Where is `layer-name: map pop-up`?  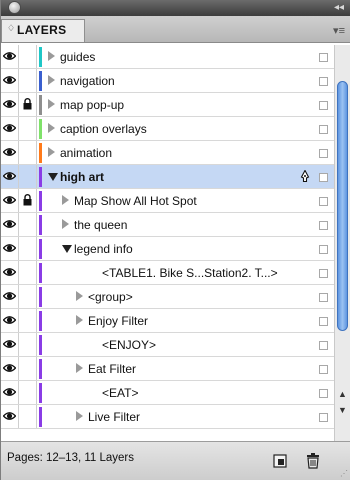 layer-name: map pop-up is located at coordinates (92, 105).